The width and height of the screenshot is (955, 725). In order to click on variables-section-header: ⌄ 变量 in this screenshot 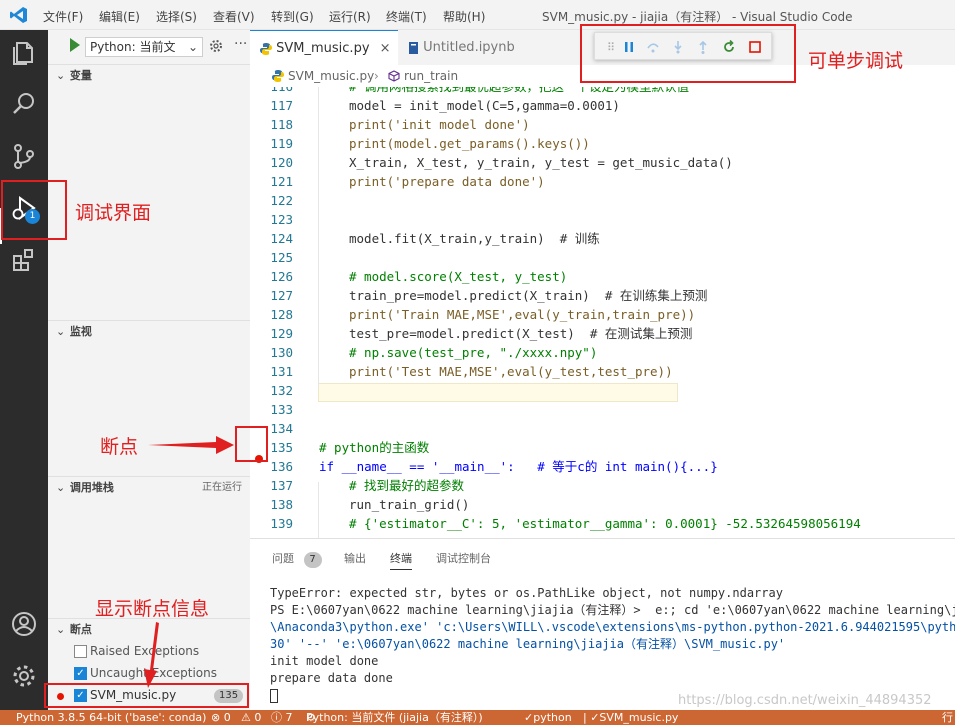, I will do `click(149, 76)`.